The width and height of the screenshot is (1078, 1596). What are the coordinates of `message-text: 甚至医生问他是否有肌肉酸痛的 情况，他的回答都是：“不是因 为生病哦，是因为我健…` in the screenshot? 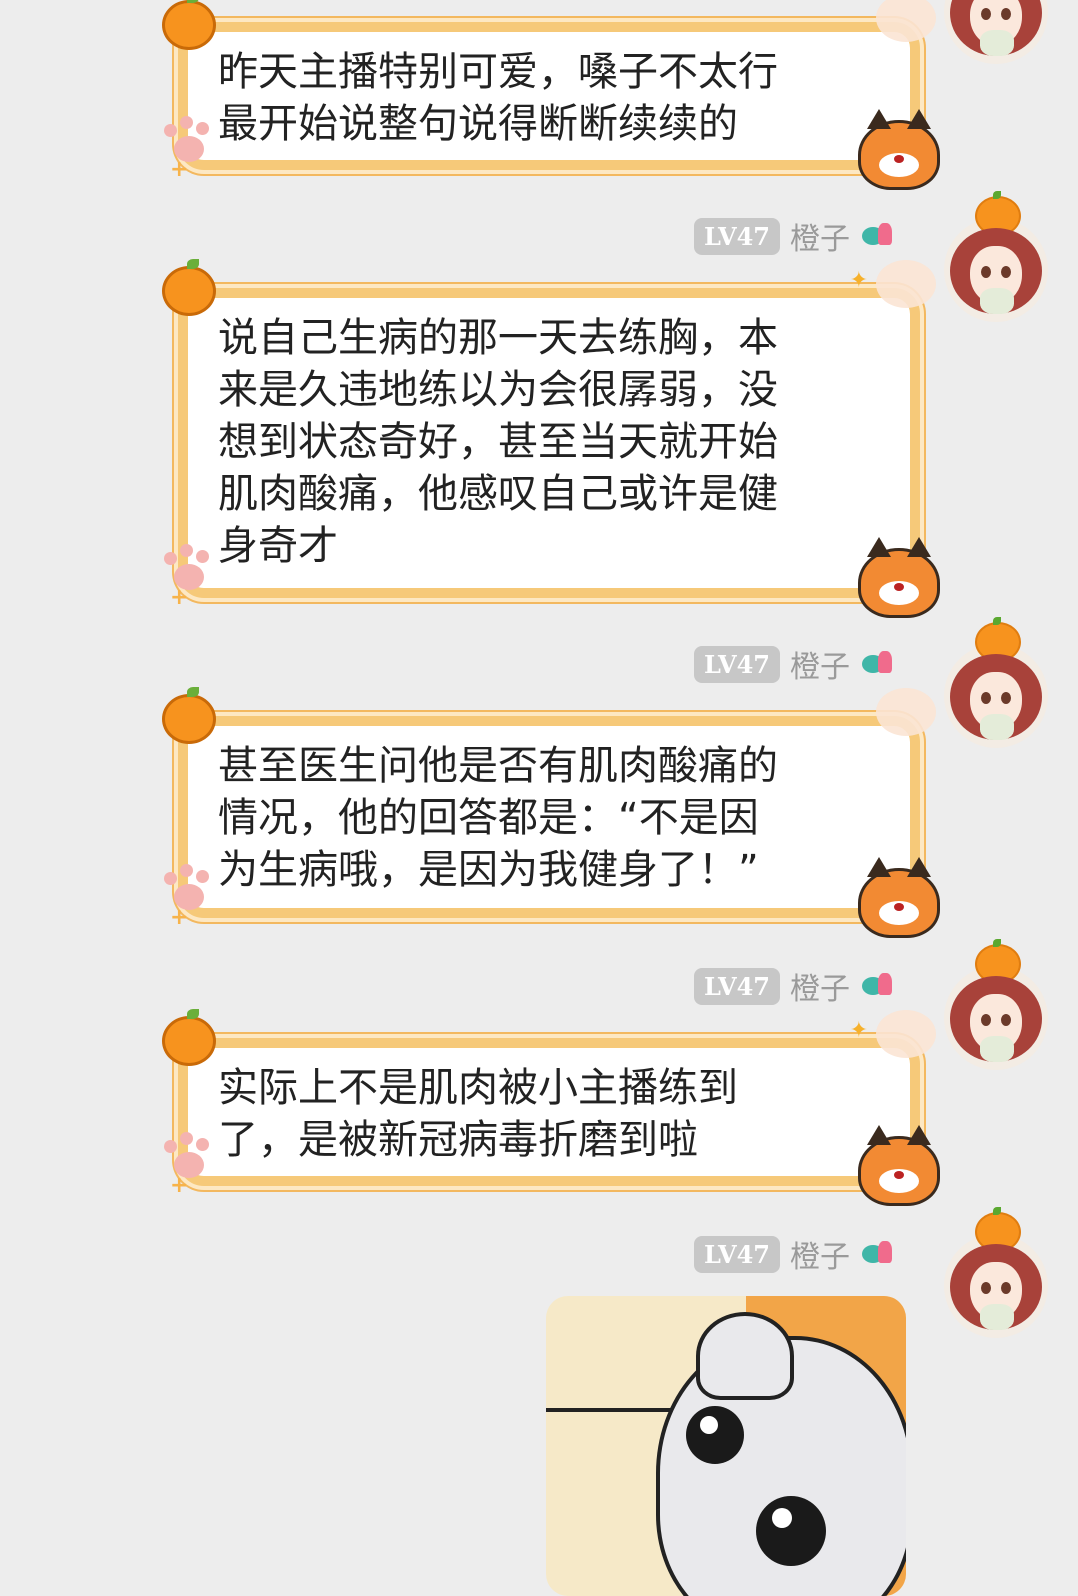 It's located at (498, 818).